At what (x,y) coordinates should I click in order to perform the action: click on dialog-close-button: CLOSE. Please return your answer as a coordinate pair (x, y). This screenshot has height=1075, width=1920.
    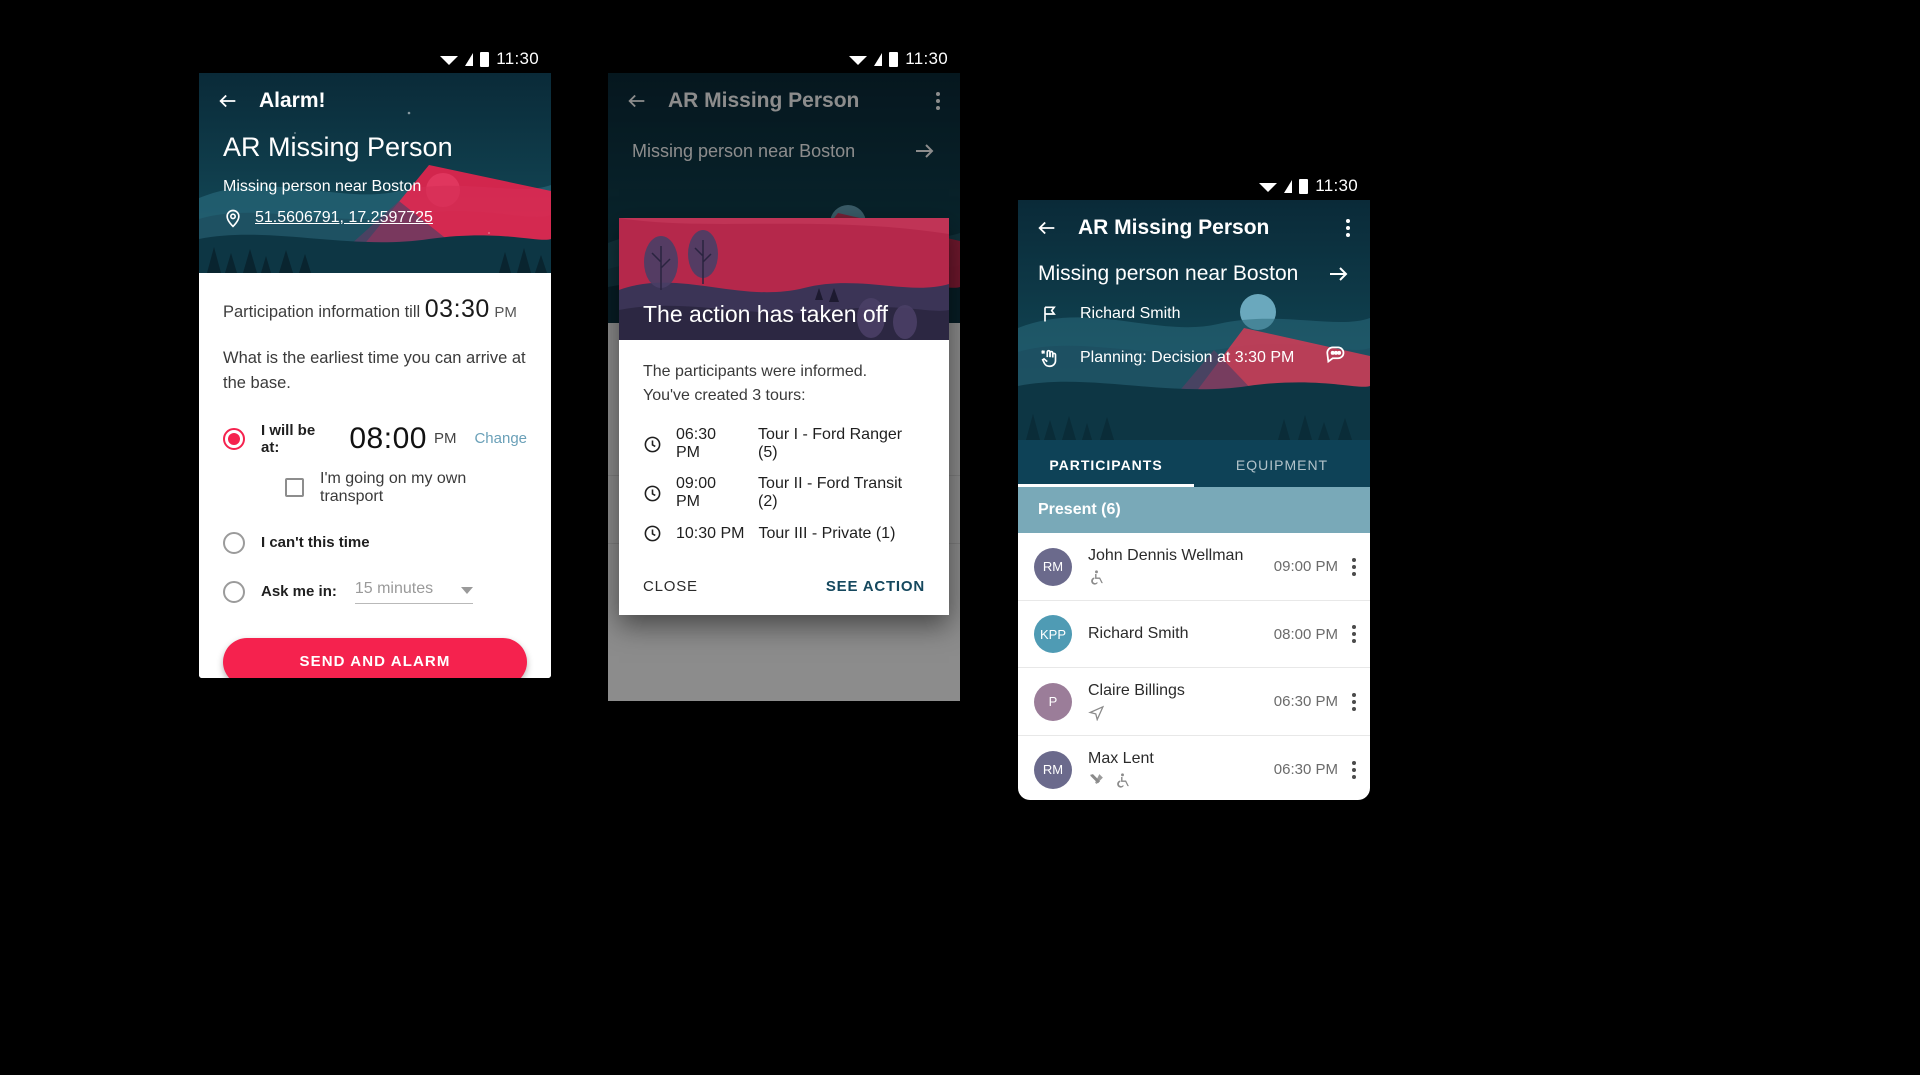
    Looking at the image, I should click on (670, 586).